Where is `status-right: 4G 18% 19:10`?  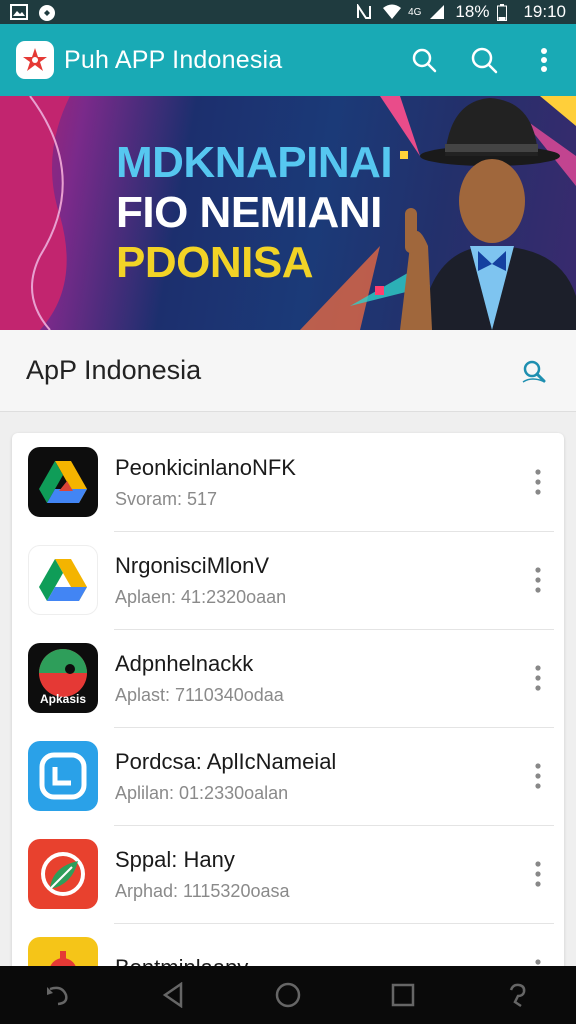 status-right: 4G 18% 19:10 is located at coordinates (461, 12).